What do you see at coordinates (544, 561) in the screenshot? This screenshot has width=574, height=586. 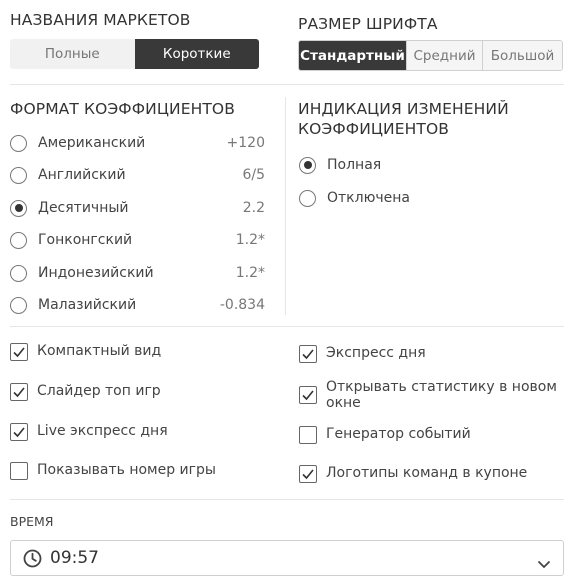 I see `chevron-down-icon` at bounding box center [544, 561].